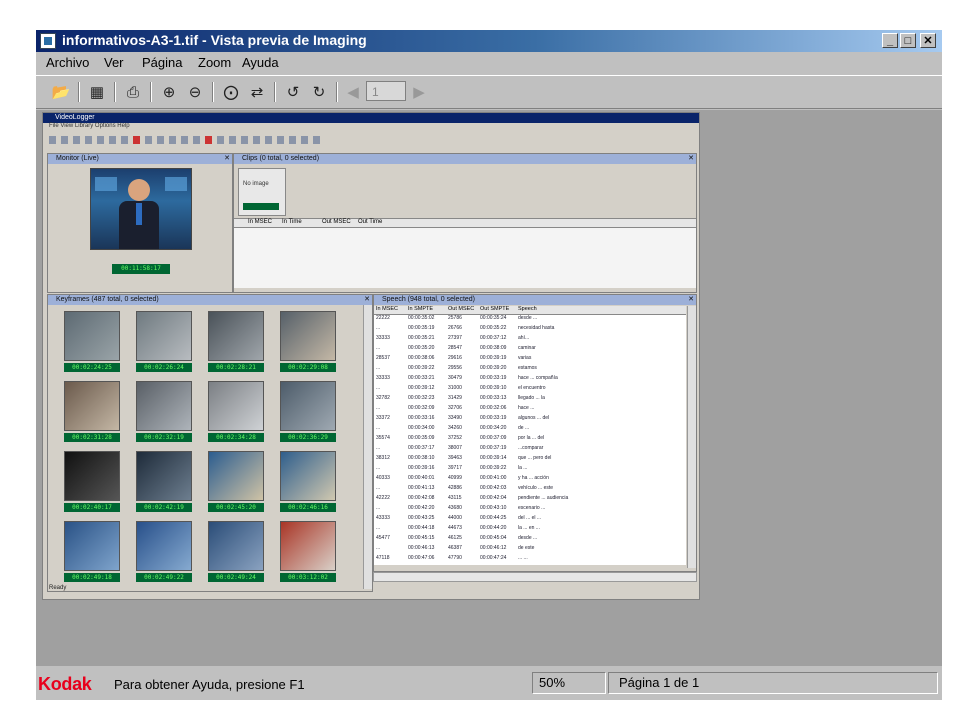  I want to click on speech-cell: 29616, so click(455, 358).